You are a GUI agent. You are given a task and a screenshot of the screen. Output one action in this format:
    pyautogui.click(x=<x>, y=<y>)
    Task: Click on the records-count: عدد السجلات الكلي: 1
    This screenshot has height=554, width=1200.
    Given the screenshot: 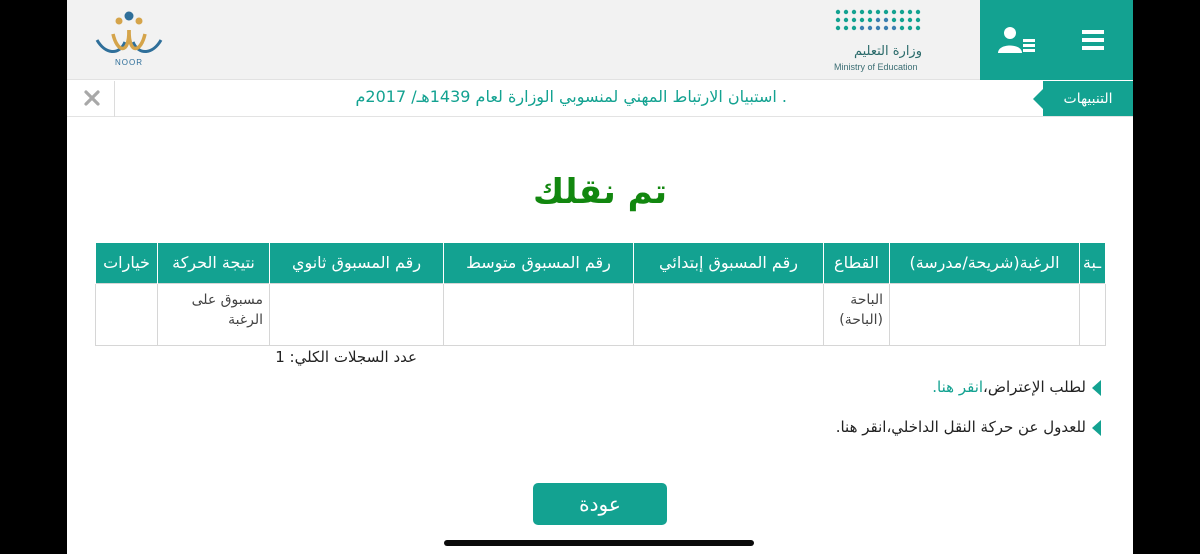 What is the action you would take?
    pyautogui.click(x=346, y=357)
    